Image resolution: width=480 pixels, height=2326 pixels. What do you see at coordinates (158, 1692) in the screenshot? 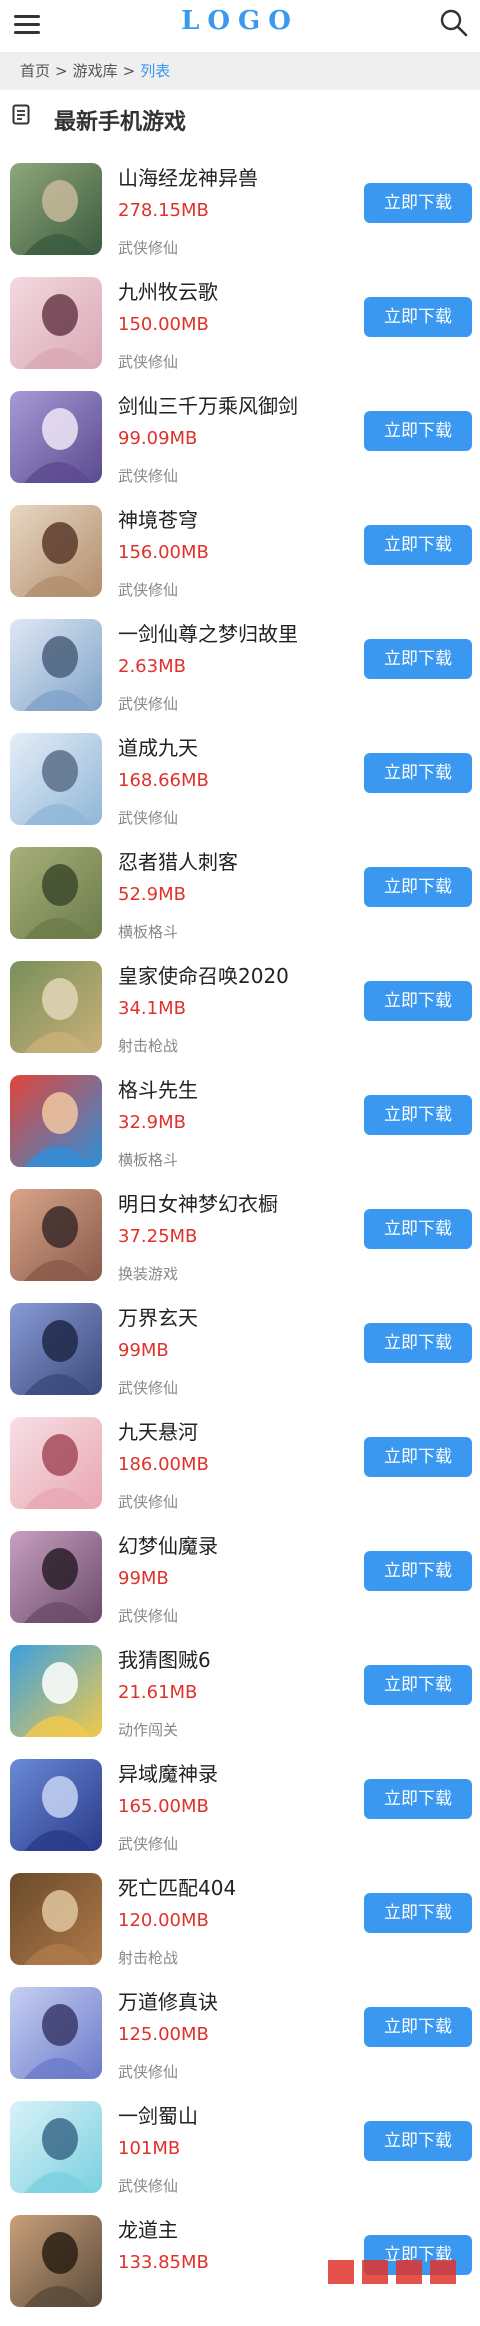
I see `game-file-size: 21.61MB` at bounding box center [158, 1692].